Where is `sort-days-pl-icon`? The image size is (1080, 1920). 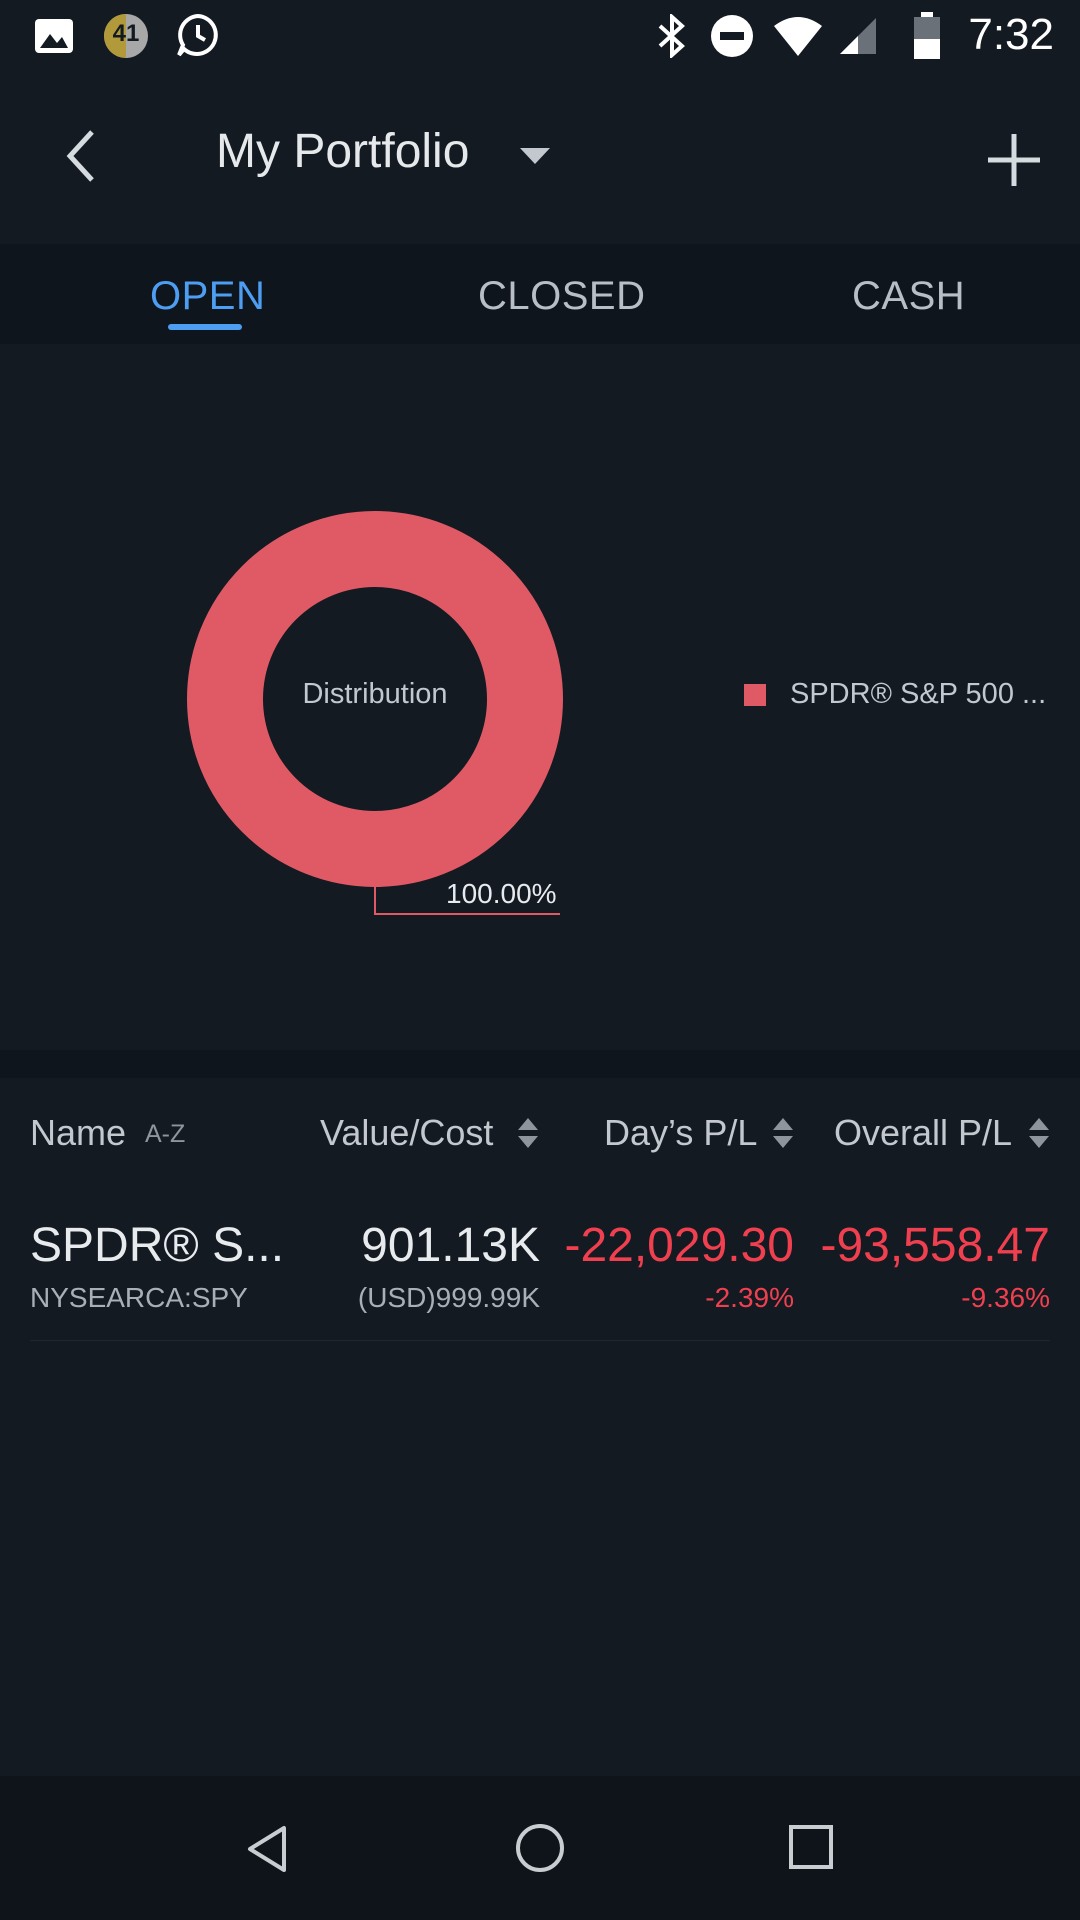
sort-days-pl-icon is located at coordinates (783, 1133).